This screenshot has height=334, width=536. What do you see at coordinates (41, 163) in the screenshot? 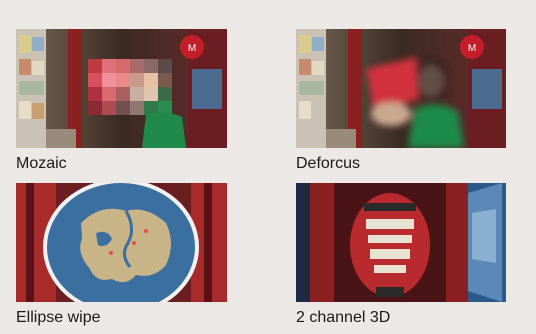
I see `effect-label-mosaic: Mozaic` at bounding box center [41, 163].